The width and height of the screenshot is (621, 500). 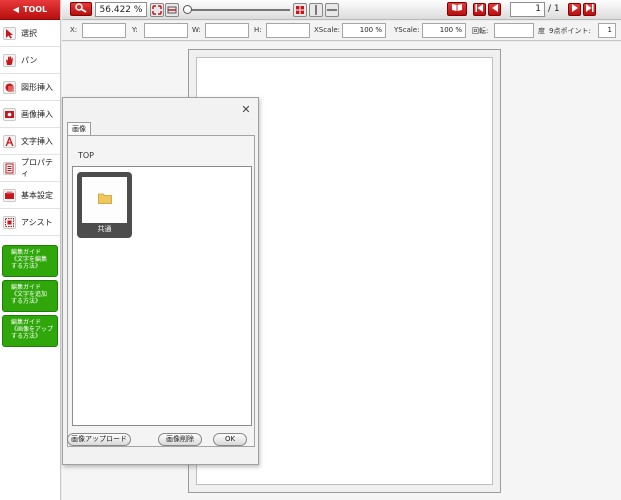 What do you see at coordinates (79, 128) in the screenshot?
I see `tab-image: 画像` at bounding box center [79, 128].